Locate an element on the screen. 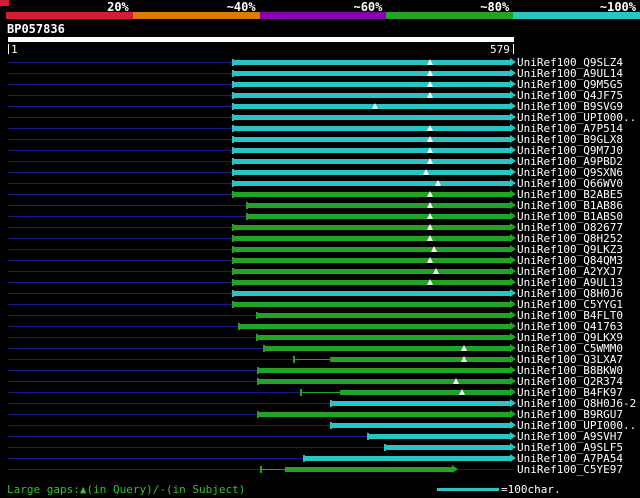  scale-legend-label: =100char. is located at coordinates (531, 489).